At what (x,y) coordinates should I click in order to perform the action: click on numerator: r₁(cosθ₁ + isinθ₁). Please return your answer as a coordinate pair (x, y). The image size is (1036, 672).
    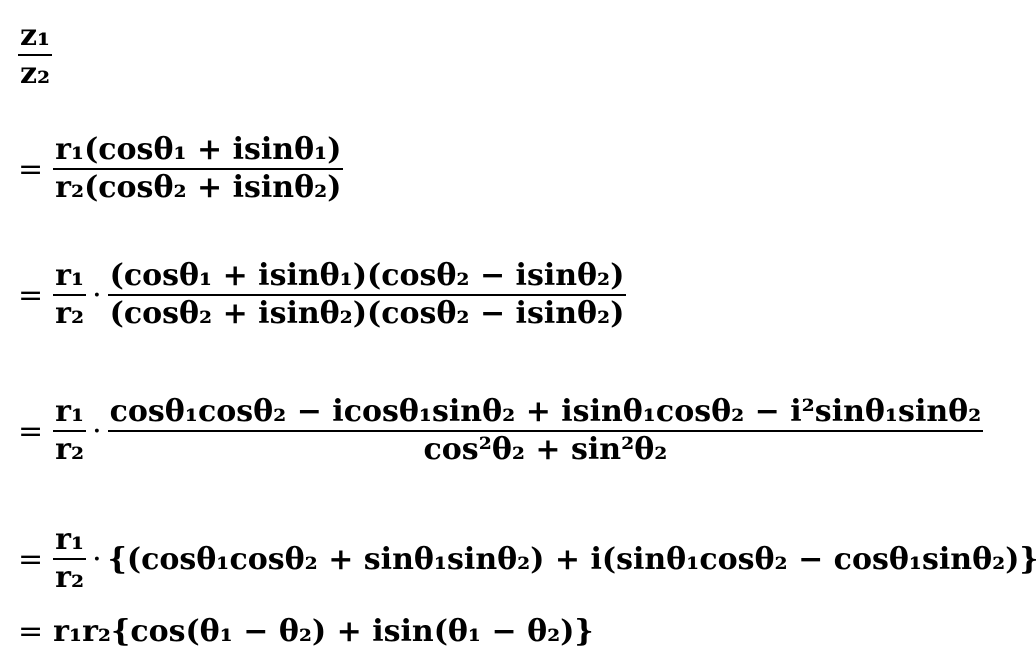
    Looking at the image, I should click on (198, 149).